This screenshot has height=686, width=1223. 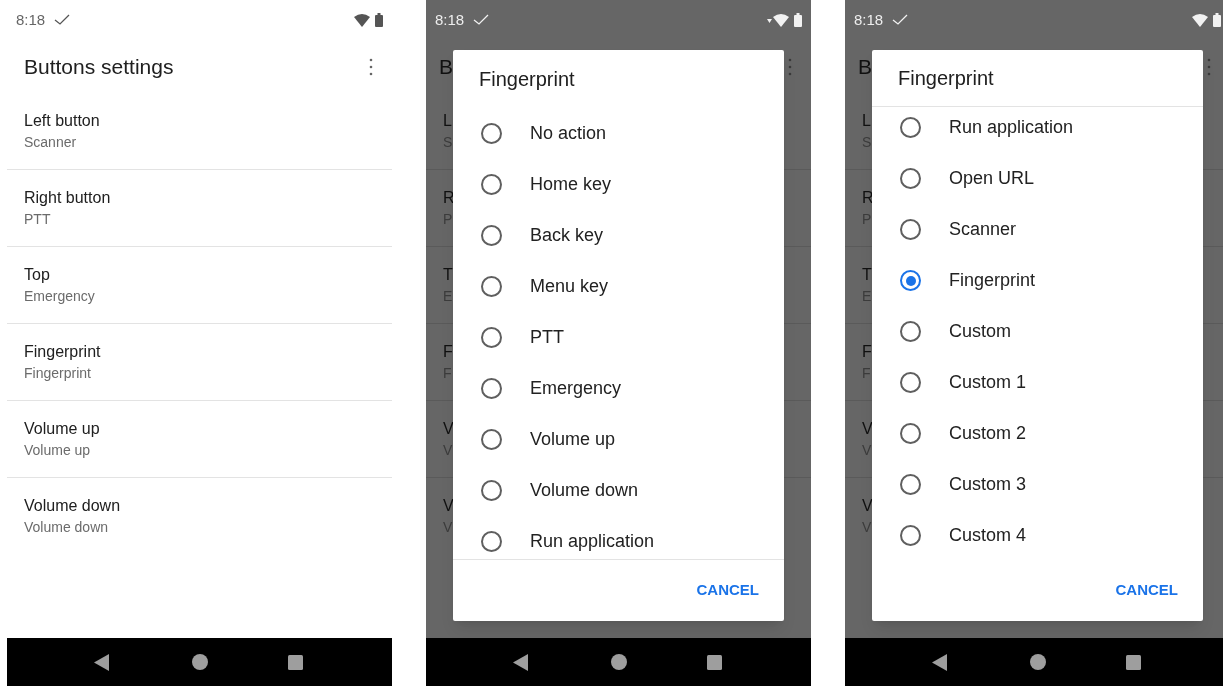 What do you see at coordinates (547, 337) in the screenshot?
I see `option-label: PTT` at bounding box center [547, 337].